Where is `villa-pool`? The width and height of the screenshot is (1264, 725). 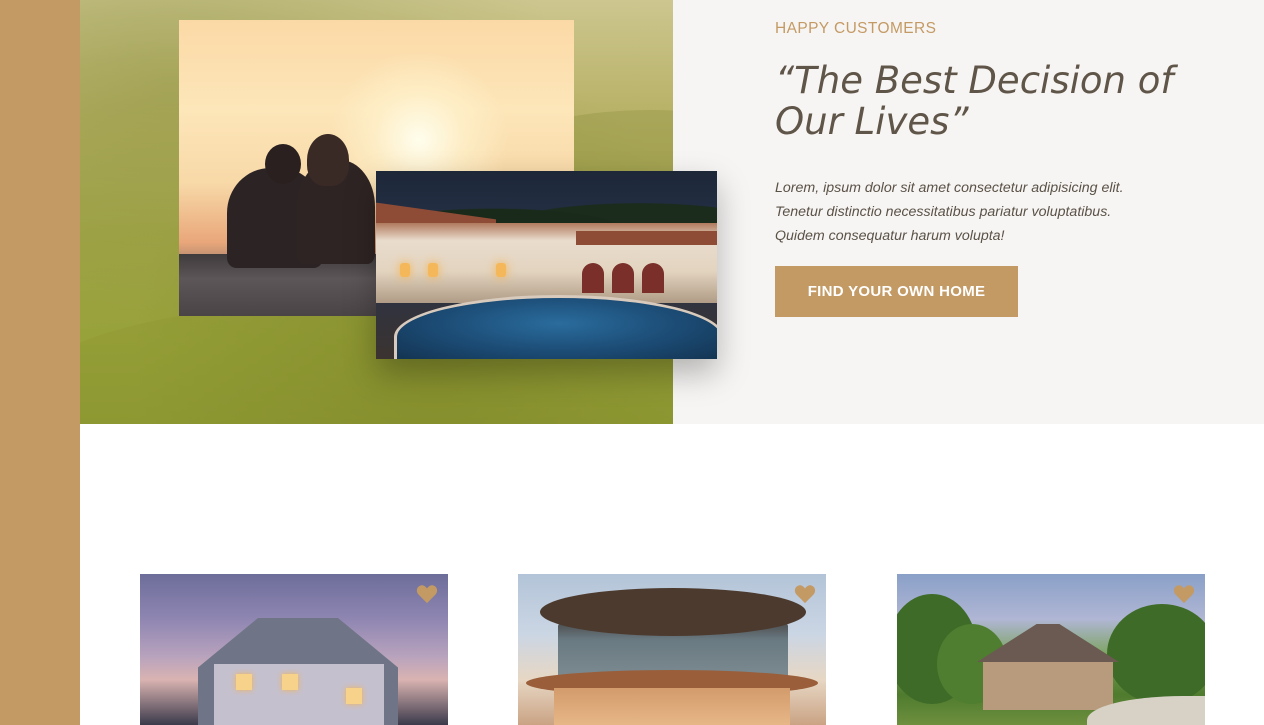 villa-pool is located at coordinates (555, 327).